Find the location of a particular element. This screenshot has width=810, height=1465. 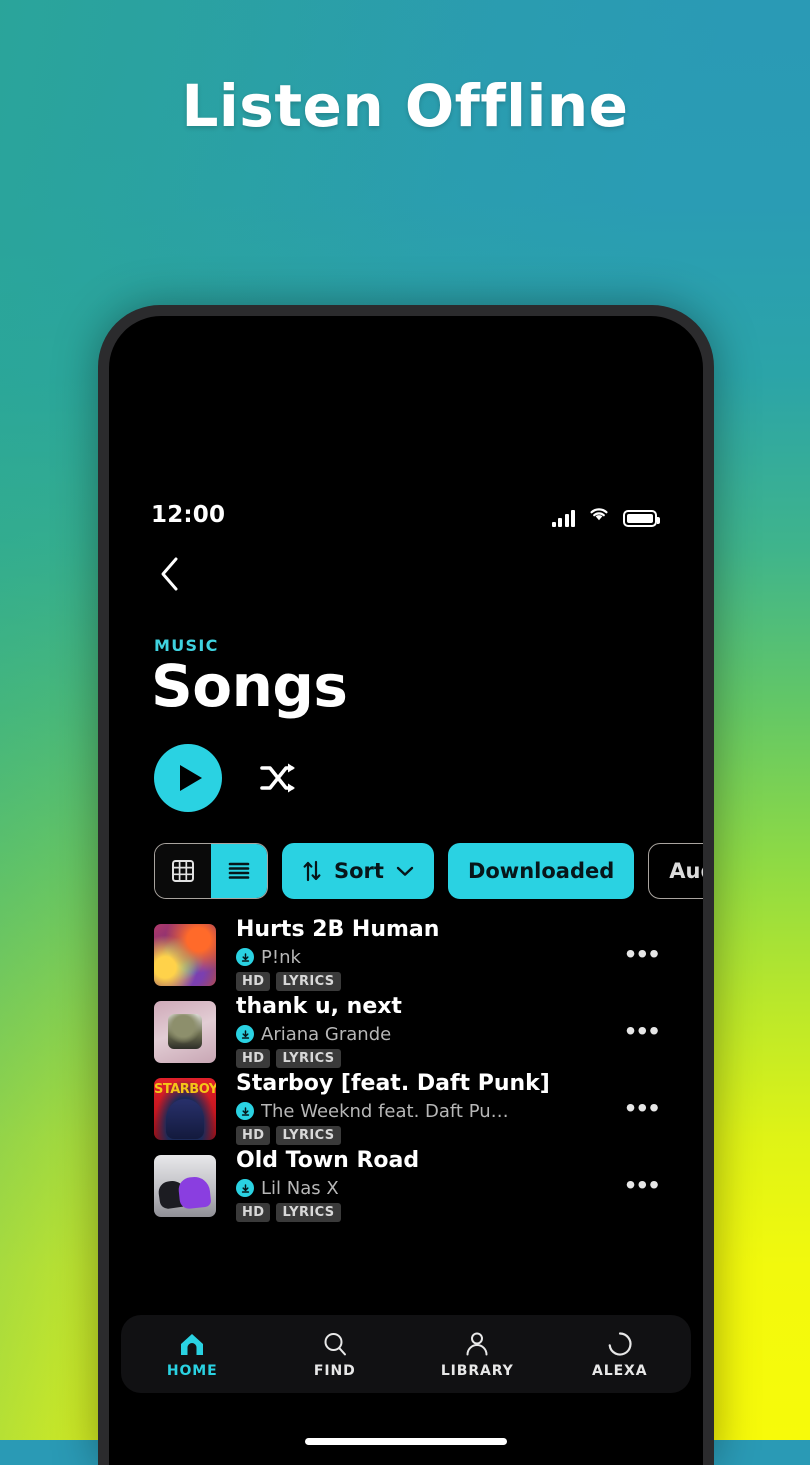

filter-chip-row: Sort Downloaded Audio is located at coordinates (428, 871).